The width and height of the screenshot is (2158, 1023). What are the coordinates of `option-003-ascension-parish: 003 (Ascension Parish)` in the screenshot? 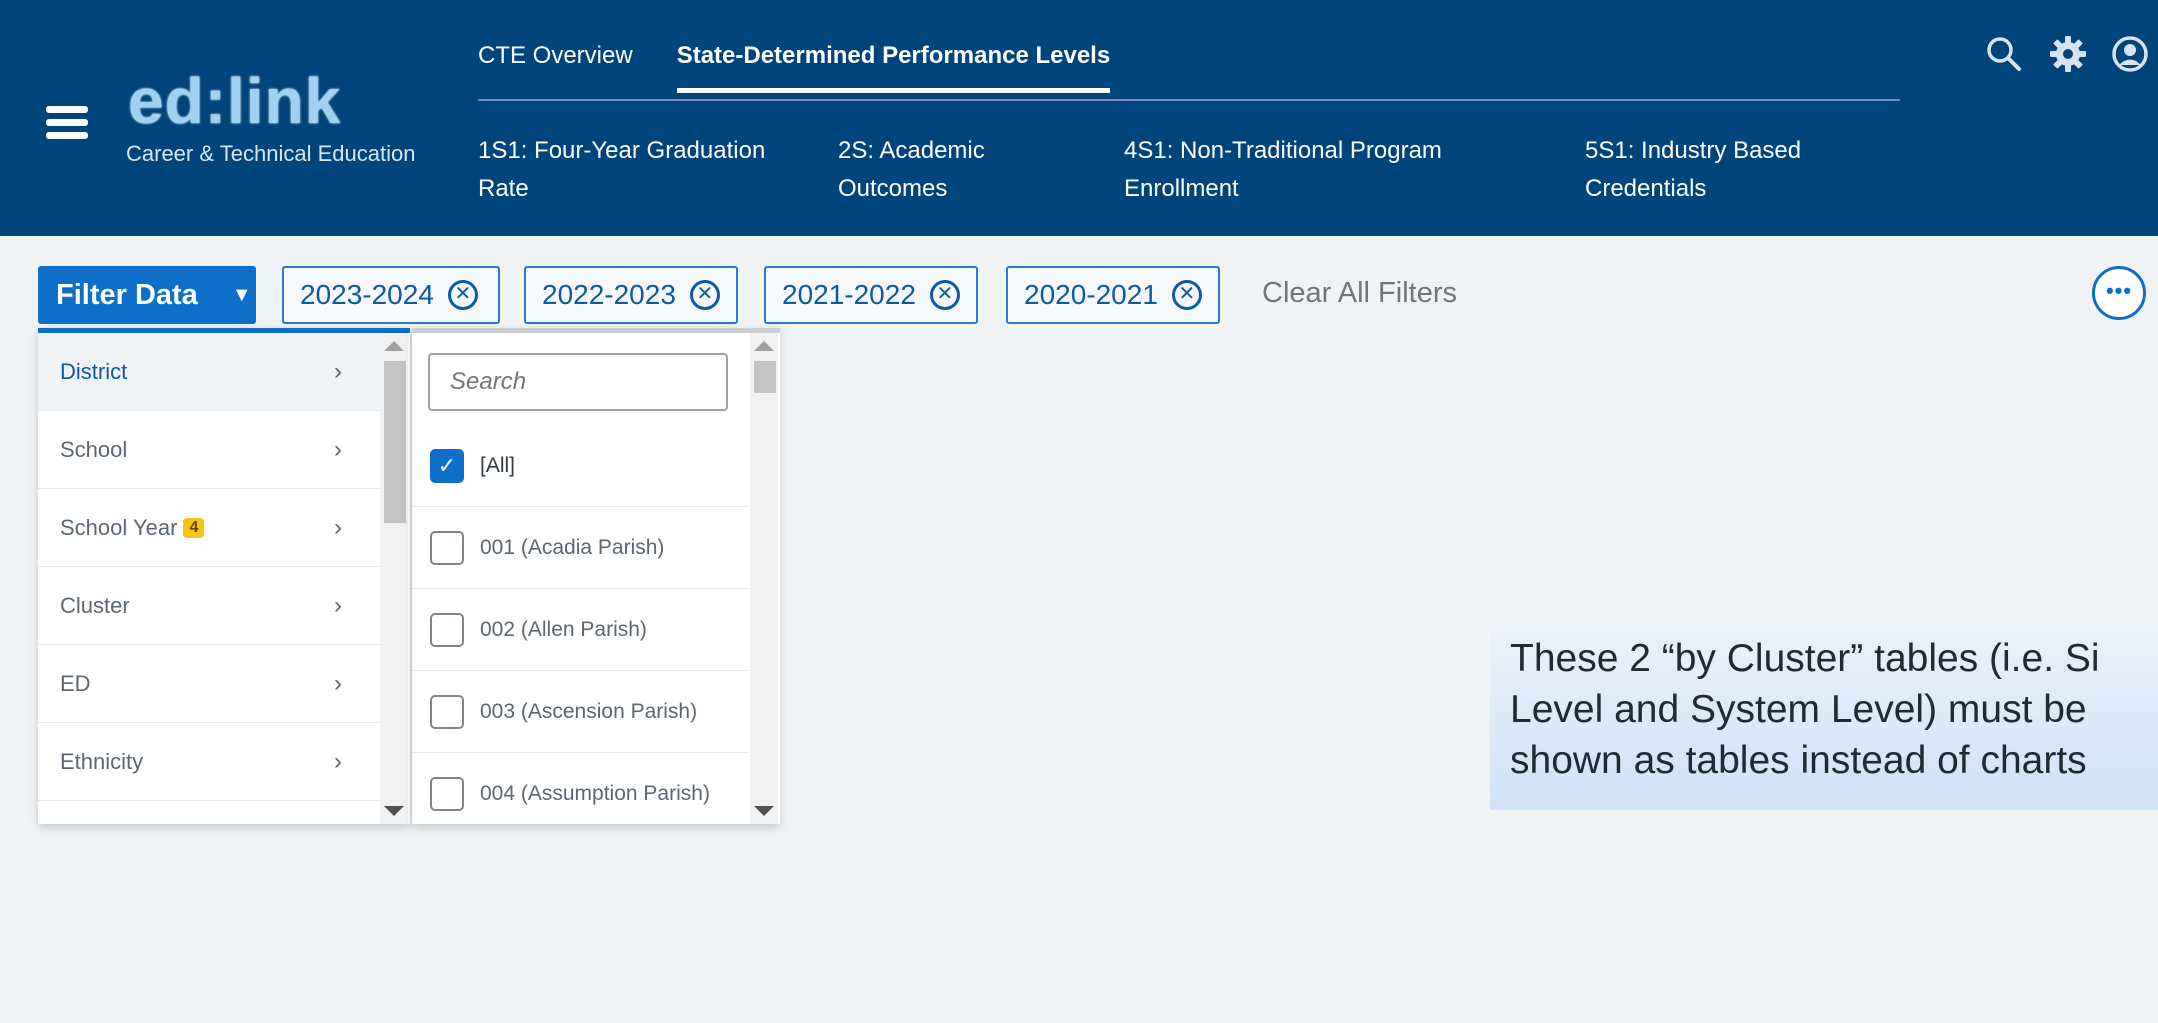 It's located at (580, 712).